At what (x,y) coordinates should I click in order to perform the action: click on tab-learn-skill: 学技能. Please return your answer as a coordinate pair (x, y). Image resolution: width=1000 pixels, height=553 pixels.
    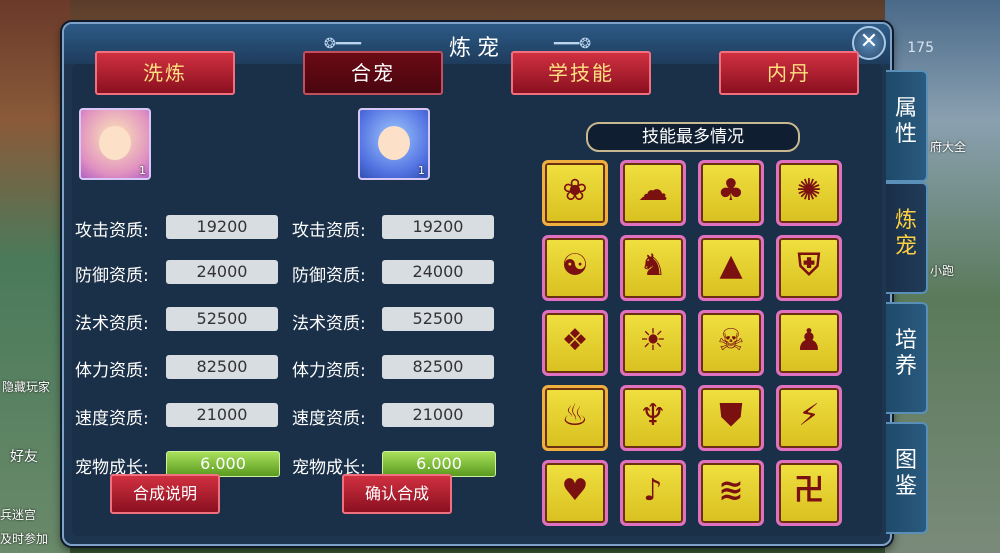
    Looking at the image, I should click on (581, 73).